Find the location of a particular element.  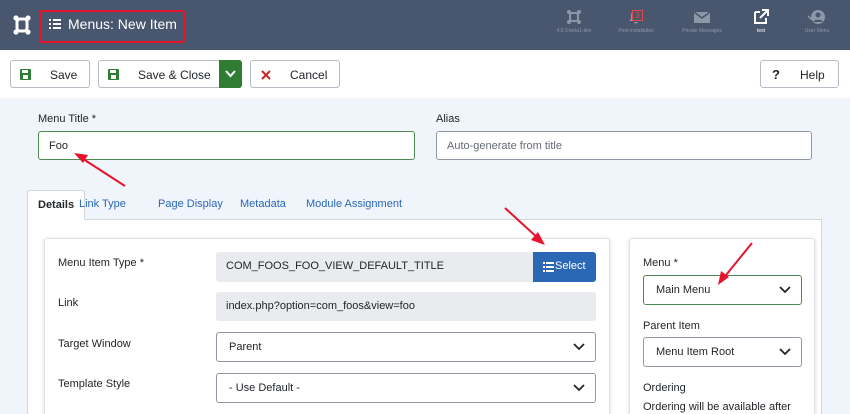

site-preview-item: test is located at coordinates (761, 21).